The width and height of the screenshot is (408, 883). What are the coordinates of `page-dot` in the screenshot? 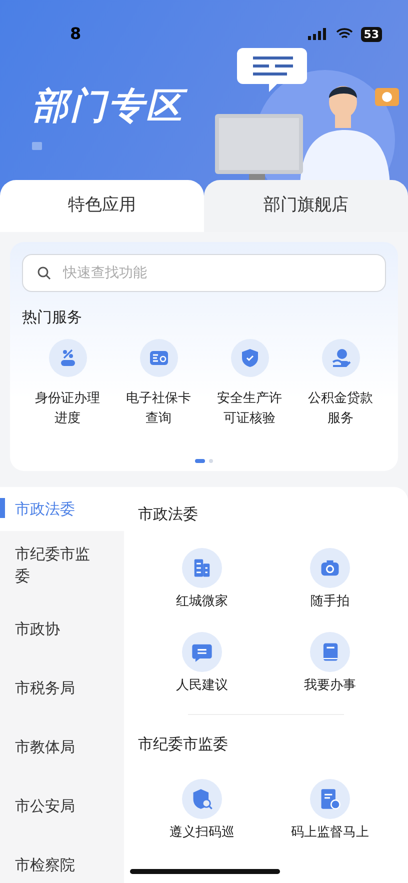 It's located at (211, 460).